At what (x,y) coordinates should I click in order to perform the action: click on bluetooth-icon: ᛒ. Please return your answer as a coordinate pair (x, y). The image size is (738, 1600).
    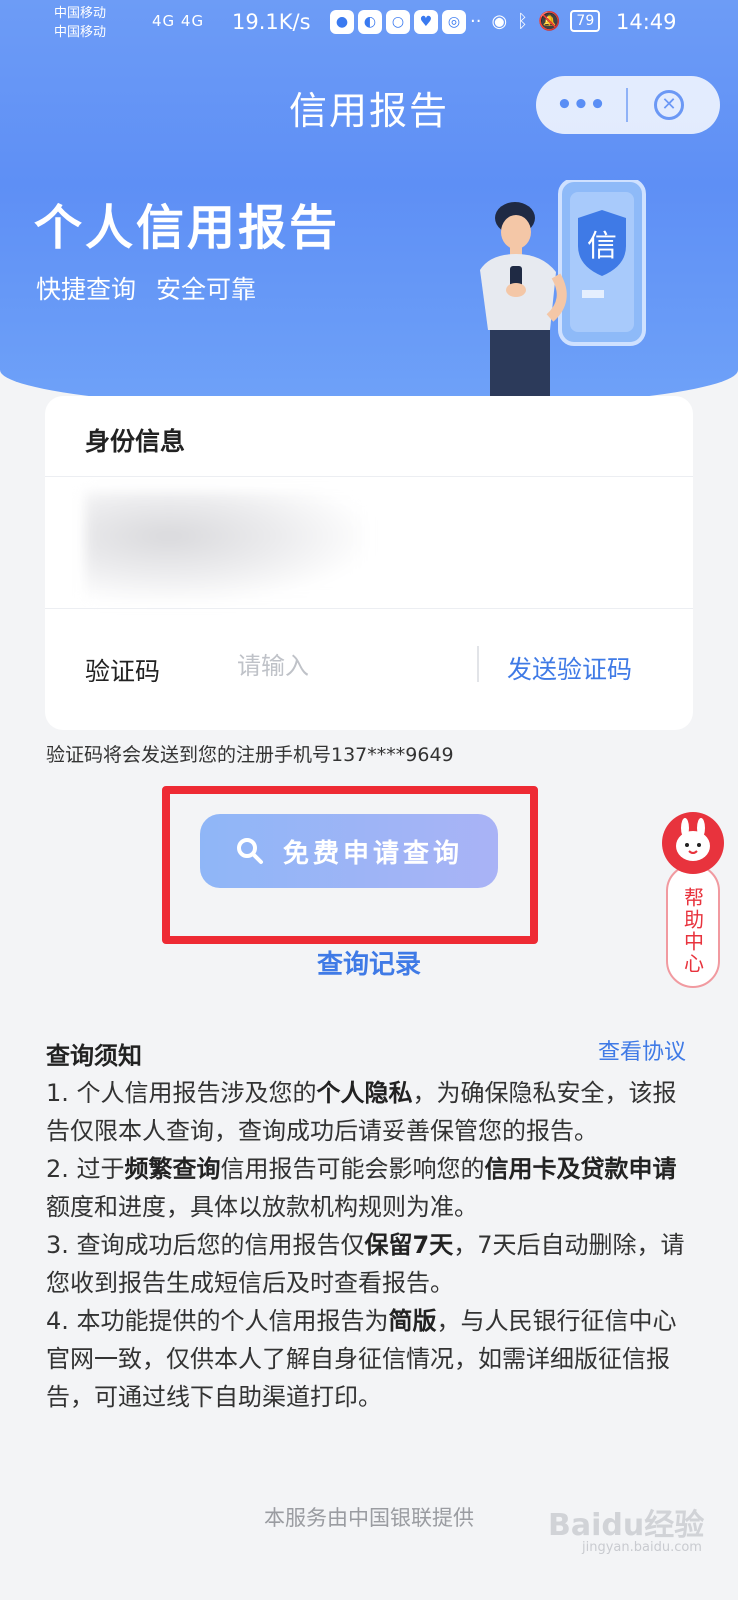
    Looking at the image, I should click on (522, 21).